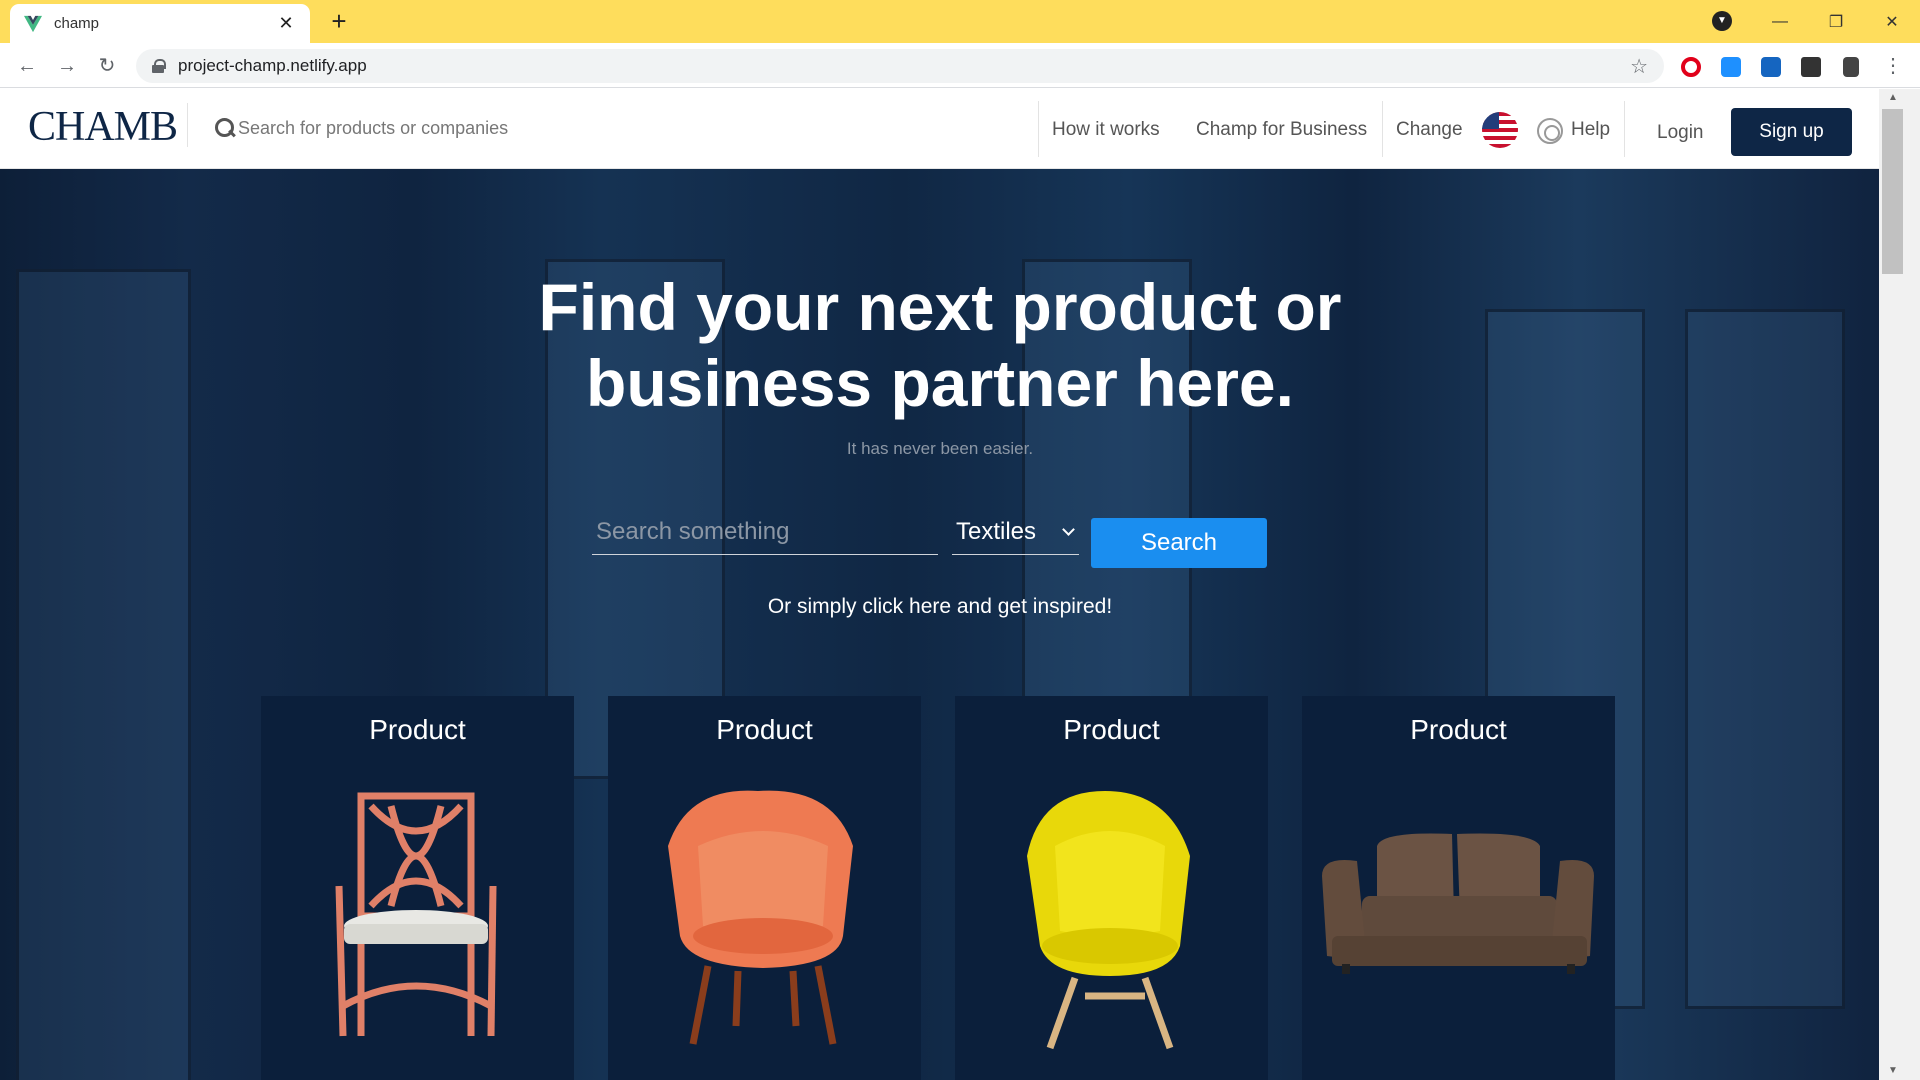 This screenshot has height=1080, width=1920. What do you see at coordinates (33, 23) in the screenshot?
I see `vue-logo-icon` at bounding box center [33, 23].